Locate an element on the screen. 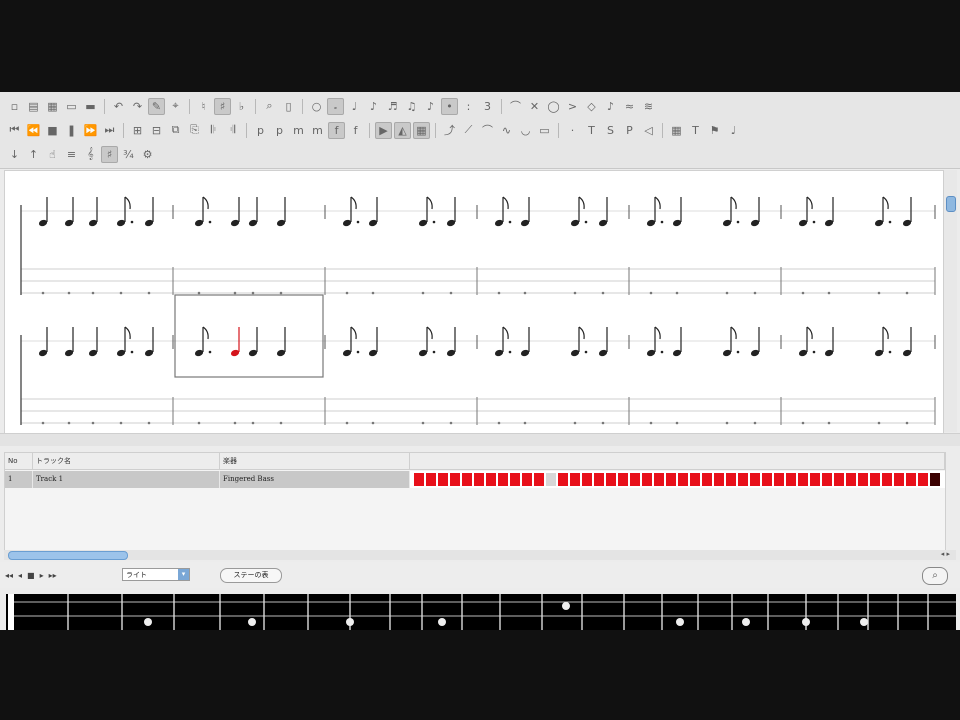 The width and height of the screenshot is (960, 720). paste-measure-icon: ⎘ is located at coordinates (194, 130).